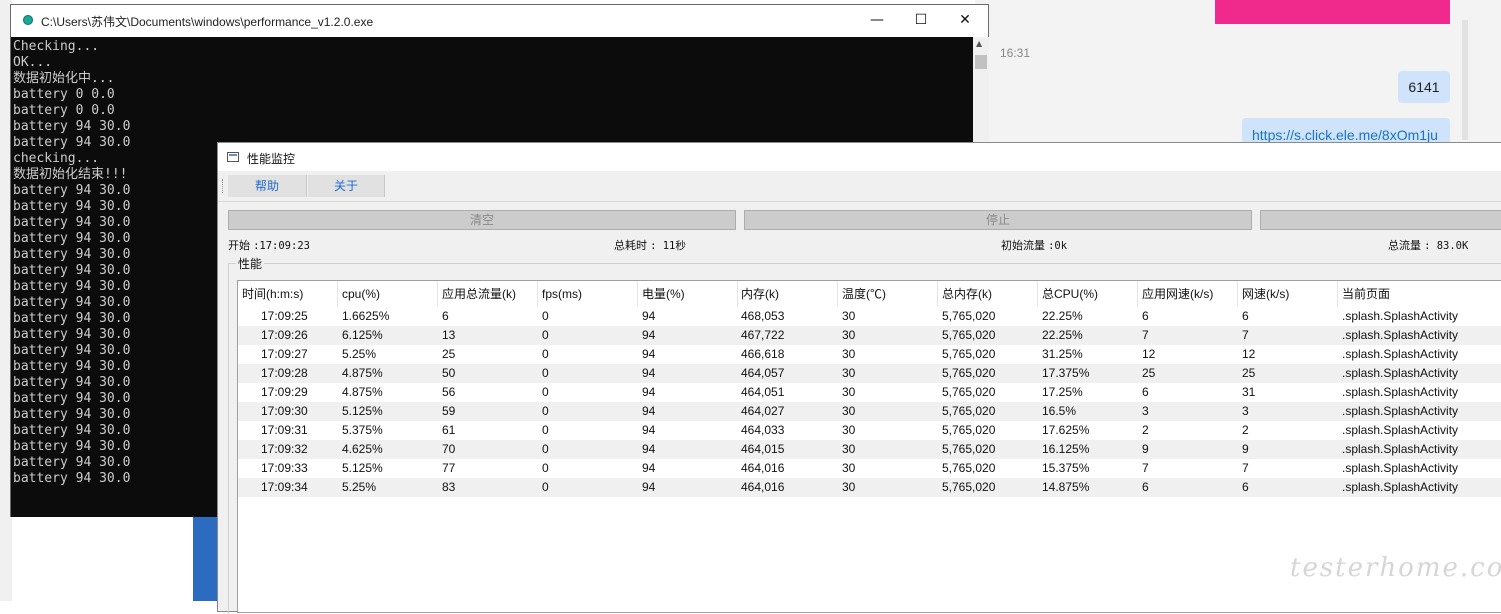  What do you see at coordinates (1332, 12) in the screenshot?
I see `chat-image-preview` at bounding box center [1332, 12].